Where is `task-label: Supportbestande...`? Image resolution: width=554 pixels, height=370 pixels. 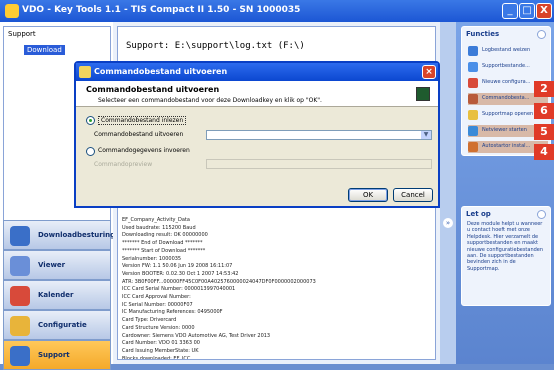 task-label: Supportbestande... is located at coordinates (506, 66).